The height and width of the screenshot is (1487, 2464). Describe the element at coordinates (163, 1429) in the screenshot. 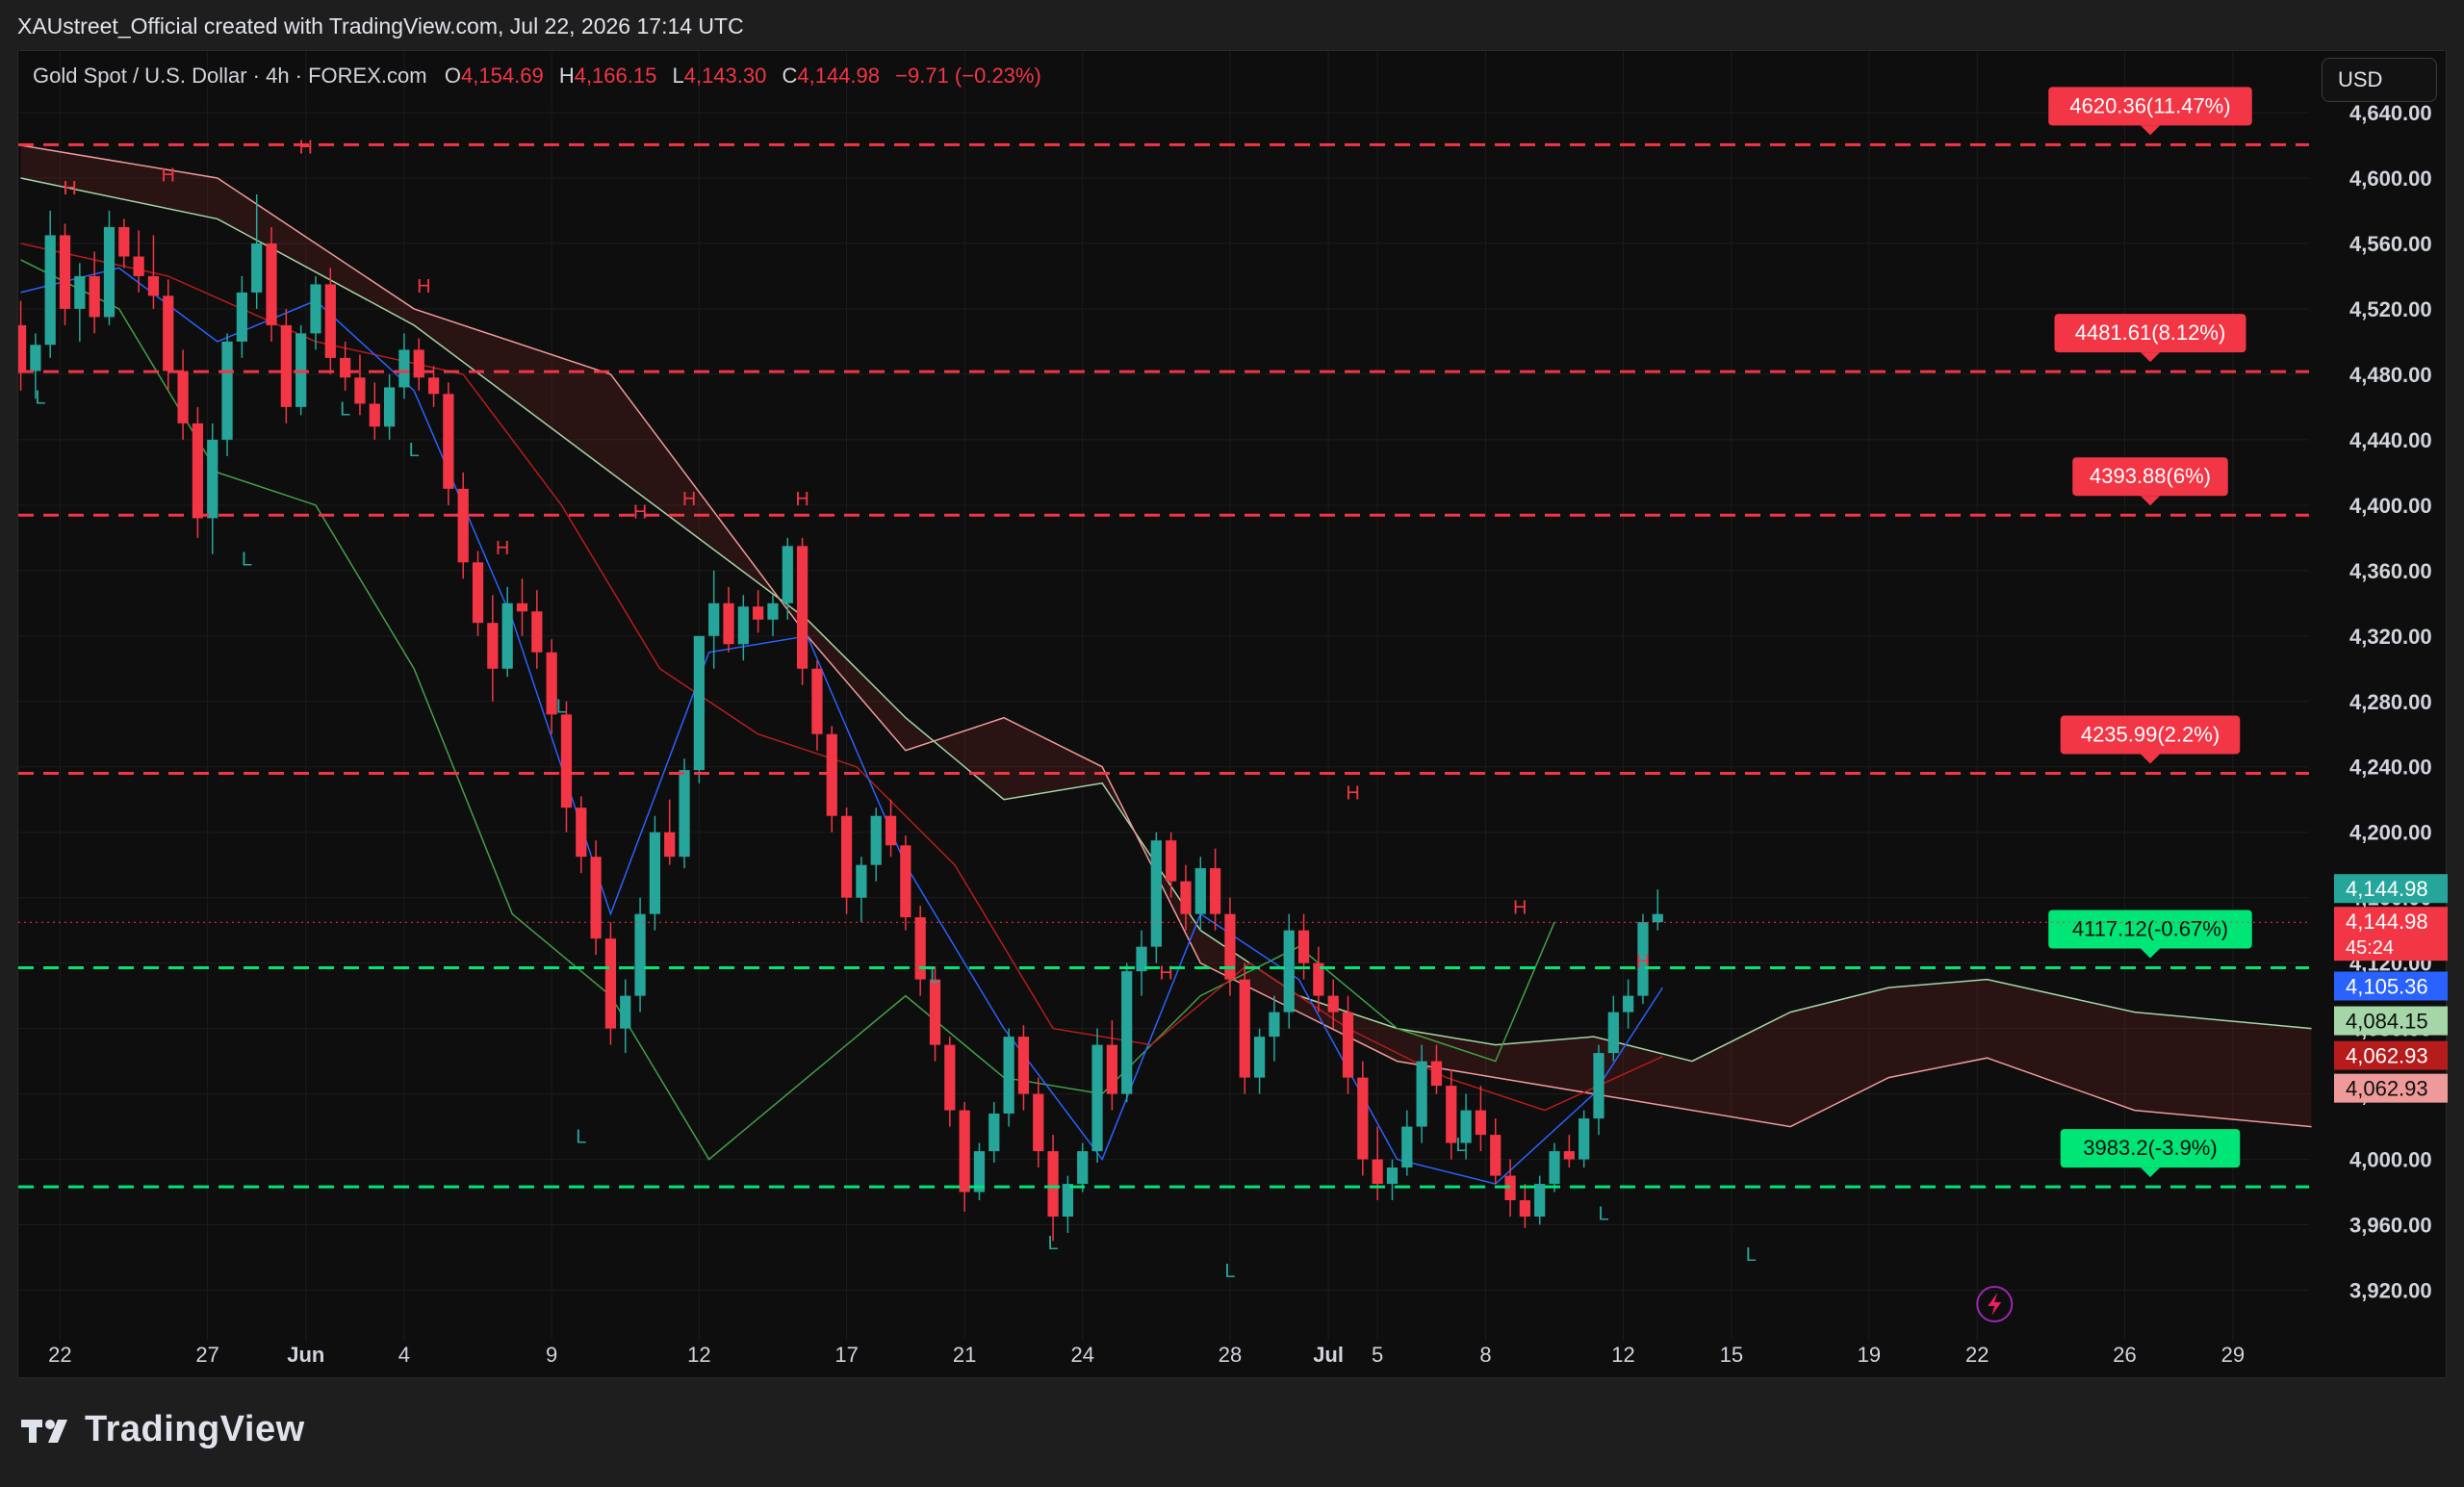

I see `tradingview-brand: TradingView` at that location.